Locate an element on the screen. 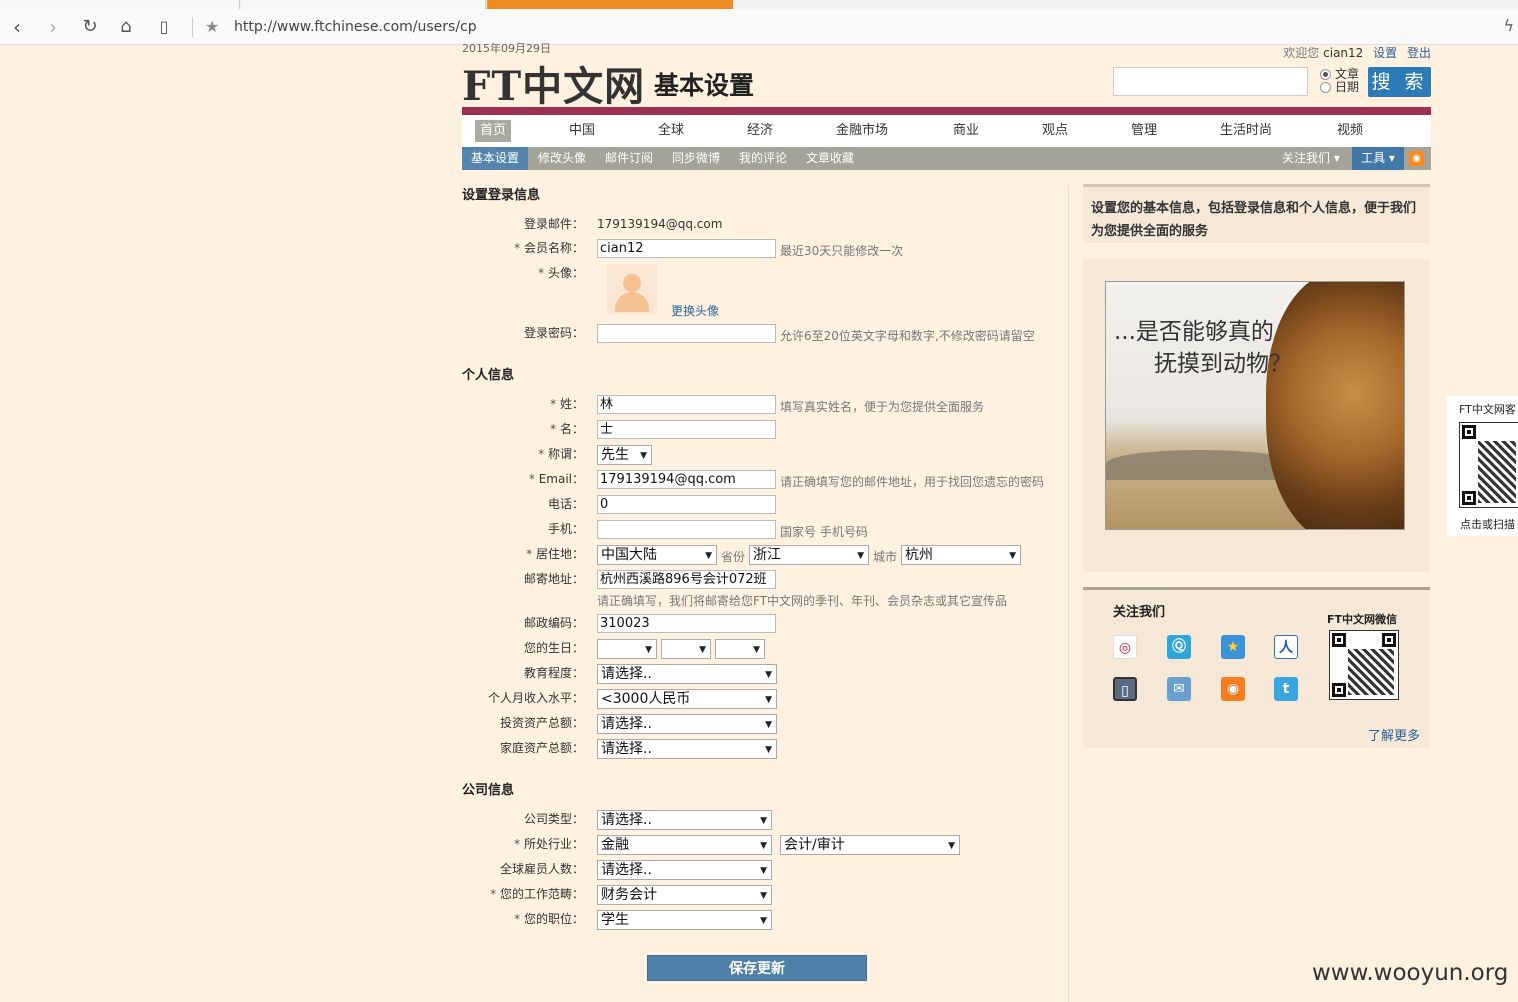  follow-box: 关注我们 FT中文网微信 ◎ Ⓠ ★ 人 ▯ ✉ ◉ t 了解更多 is located at coordinates (1256, 667).